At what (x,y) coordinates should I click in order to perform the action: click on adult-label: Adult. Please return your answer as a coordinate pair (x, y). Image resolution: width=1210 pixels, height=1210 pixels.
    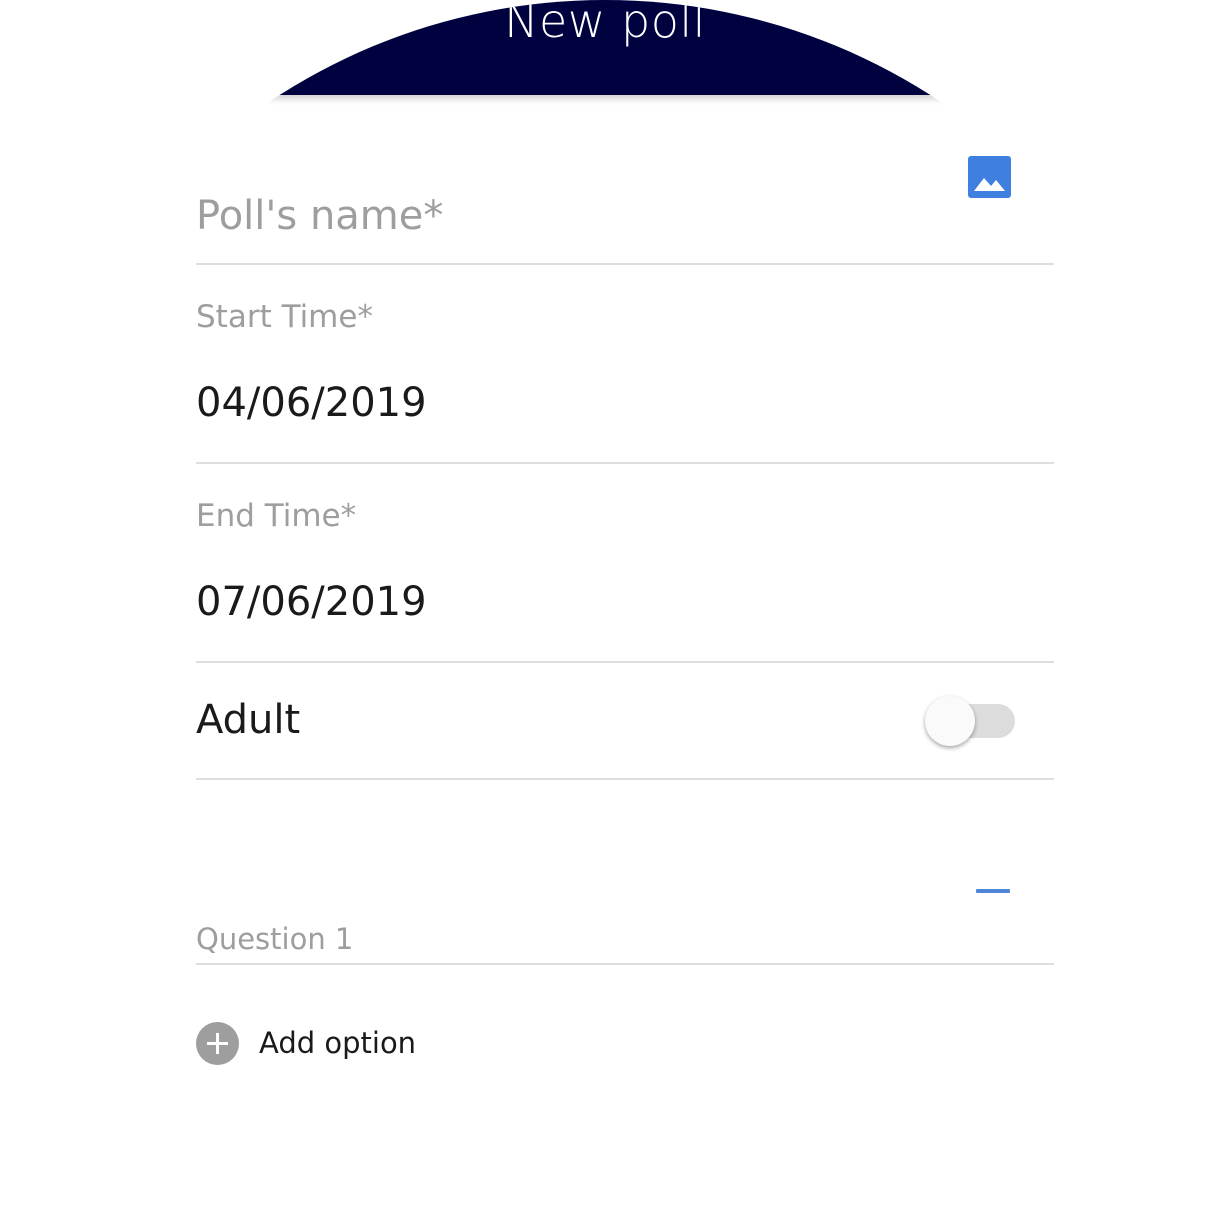
    Looking at the image, I should click on (248, 720).